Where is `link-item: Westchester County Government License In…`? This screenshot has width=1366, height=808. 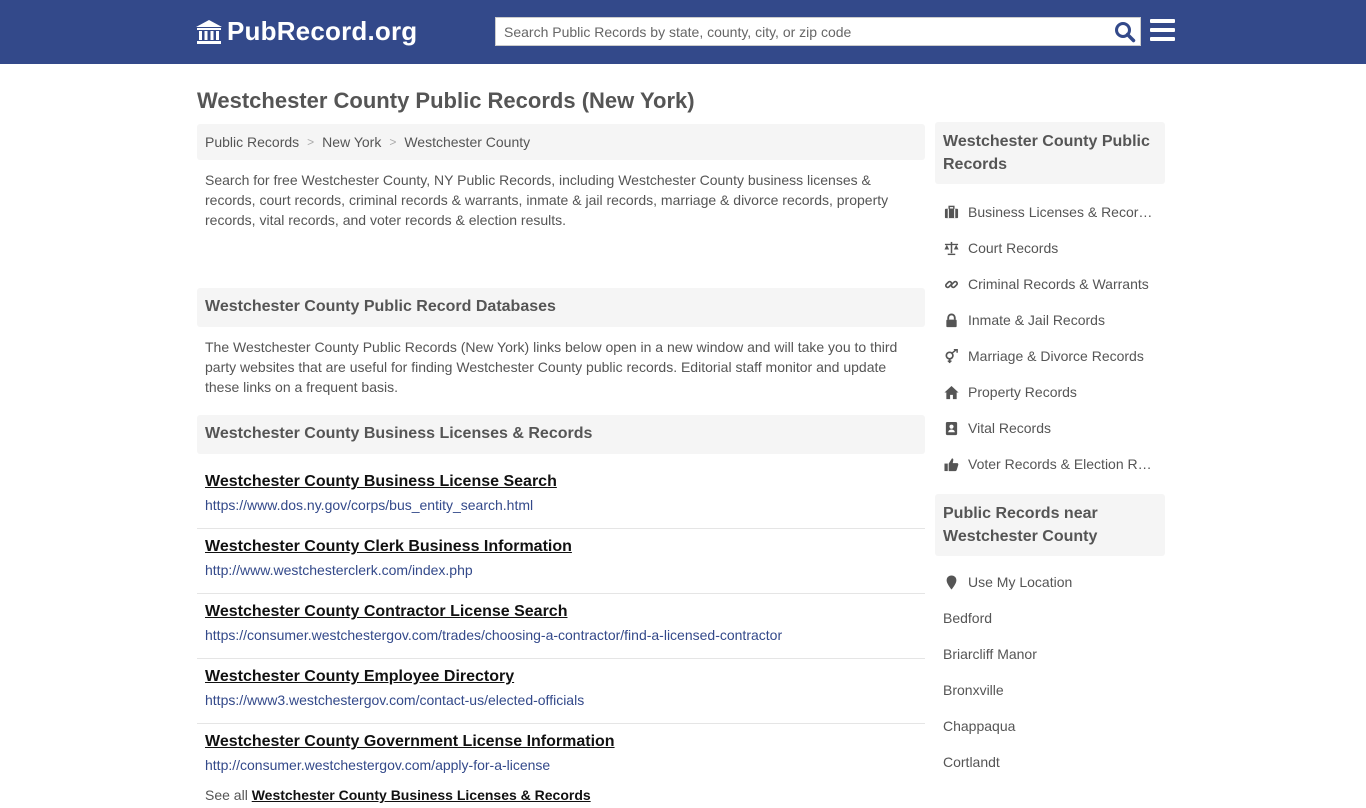
link-item: Westchester County Government License In… is located at coordinates (561, 753).